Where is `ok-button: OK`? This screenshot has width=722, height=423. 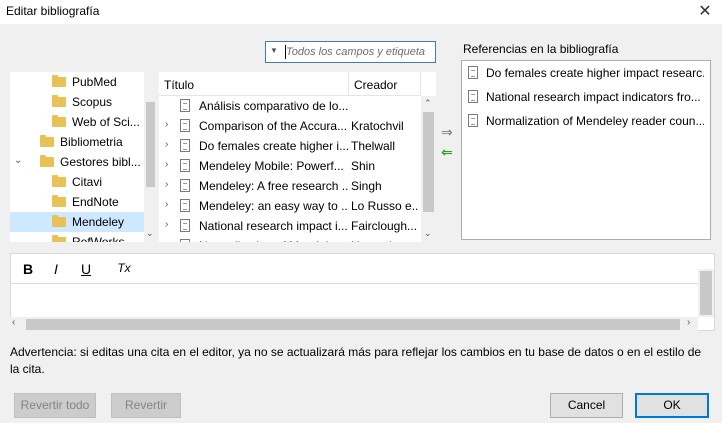
ok-button: OK is located at coordinates (672, 405).